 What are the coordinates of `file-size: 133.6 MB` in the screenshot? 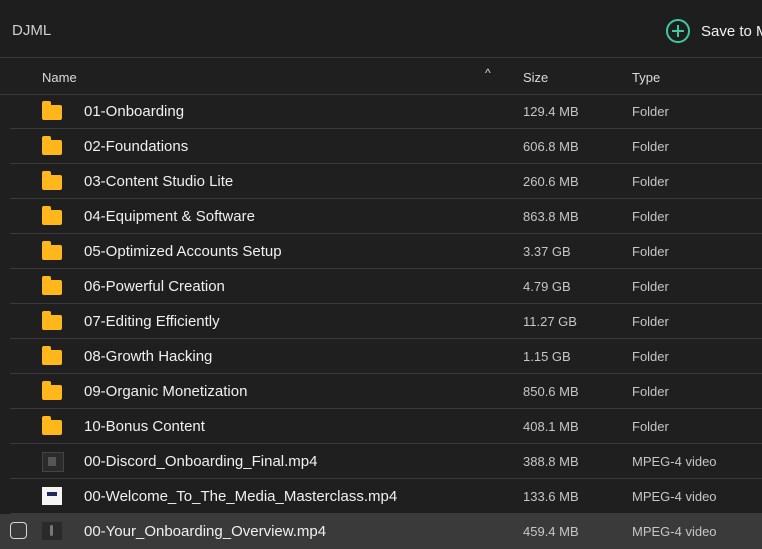 It's located at (551, 496).